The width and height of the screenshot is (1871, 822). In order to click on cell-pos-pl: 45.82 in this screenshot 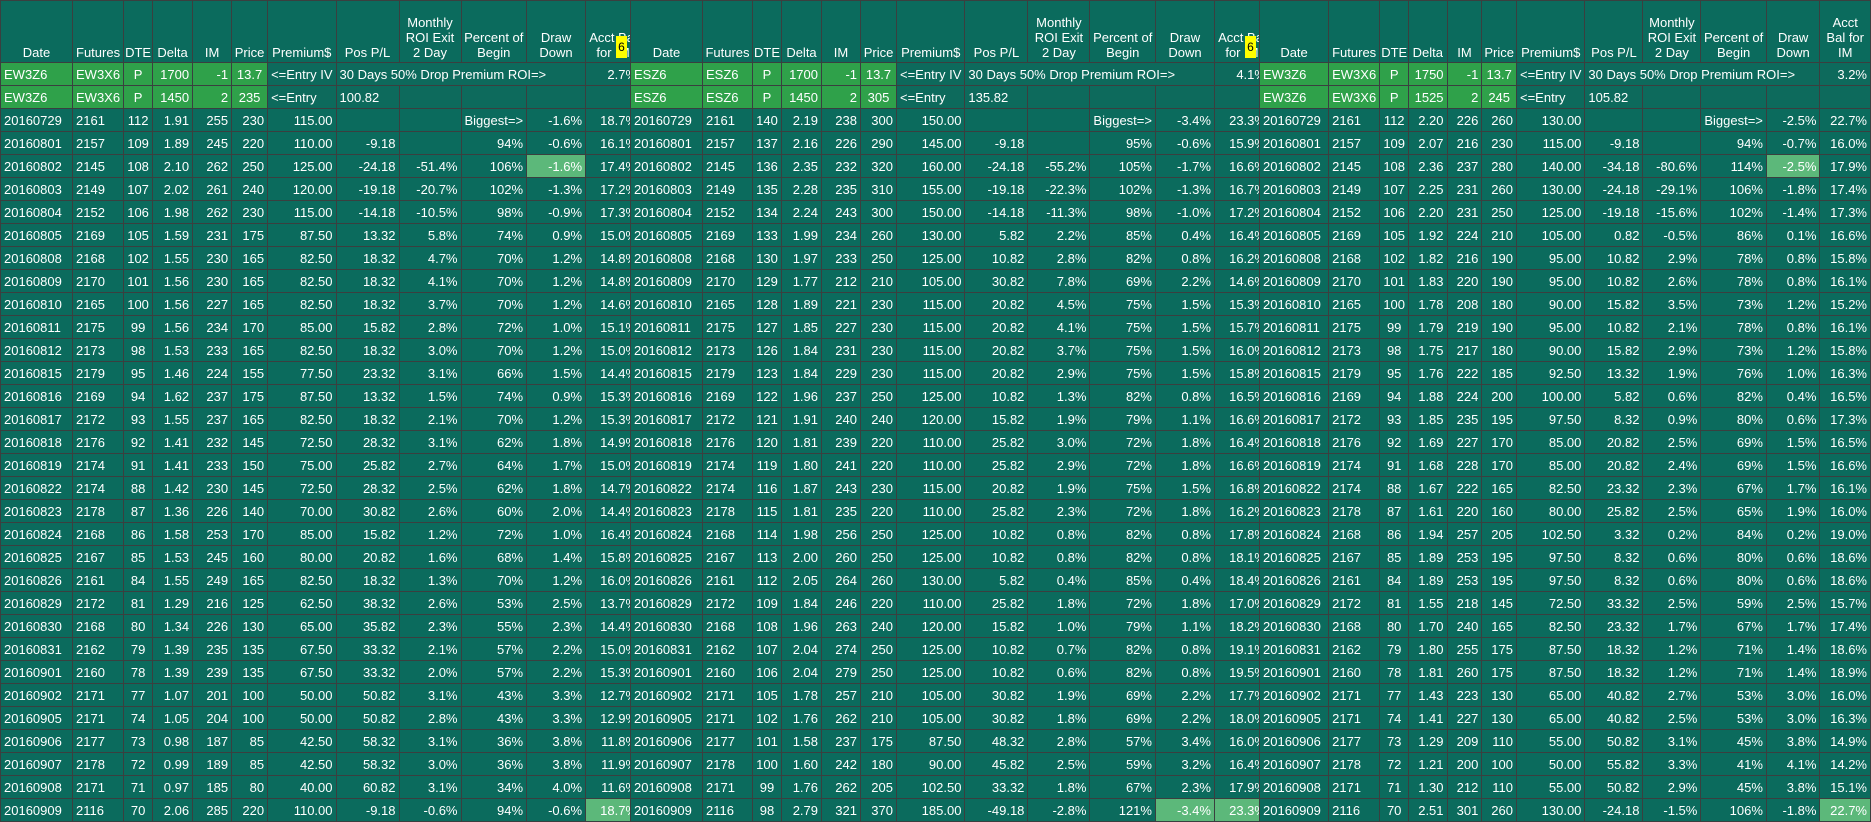, I will do `click(996, 764)`.